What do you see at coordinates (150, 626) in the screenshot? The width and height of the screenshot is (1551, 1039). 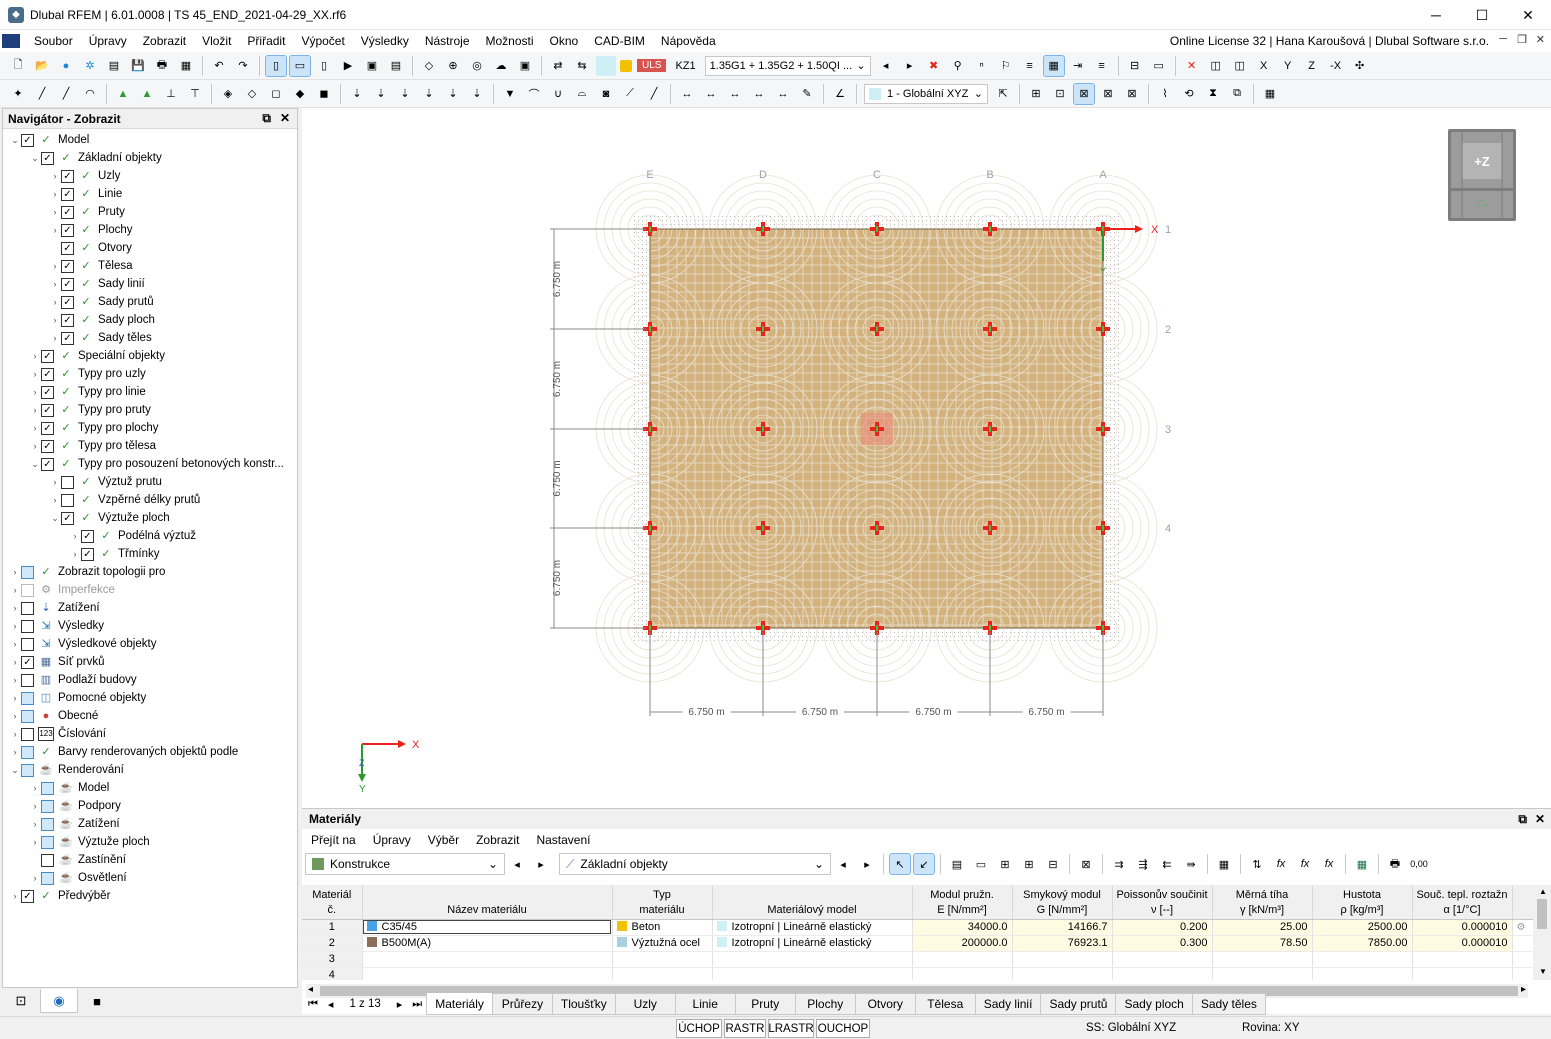 I see `tree-node: › ⇲ Výsledky` at bounding box center [150, 626].